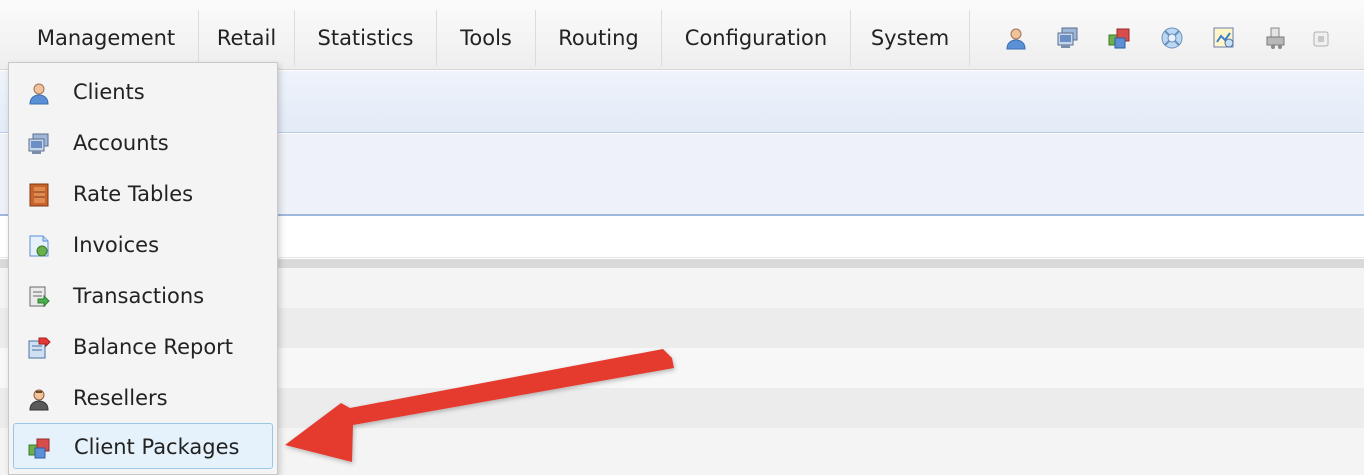 The width and height of the screenshot is (1364, 475). Describe the element at coordinates (121, 143) in the screenshot. I see `dropdown-item-label: Accounts` at that location.